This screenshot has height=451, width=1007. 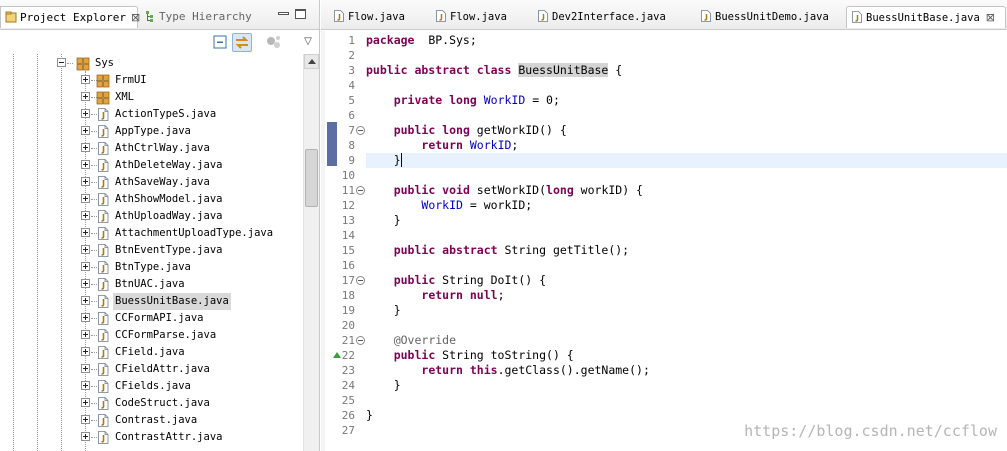 What do you see at coordinates (311, 252) in the screenshot?
I see `explorer-scrollbar` at bounding box center [311, 252].